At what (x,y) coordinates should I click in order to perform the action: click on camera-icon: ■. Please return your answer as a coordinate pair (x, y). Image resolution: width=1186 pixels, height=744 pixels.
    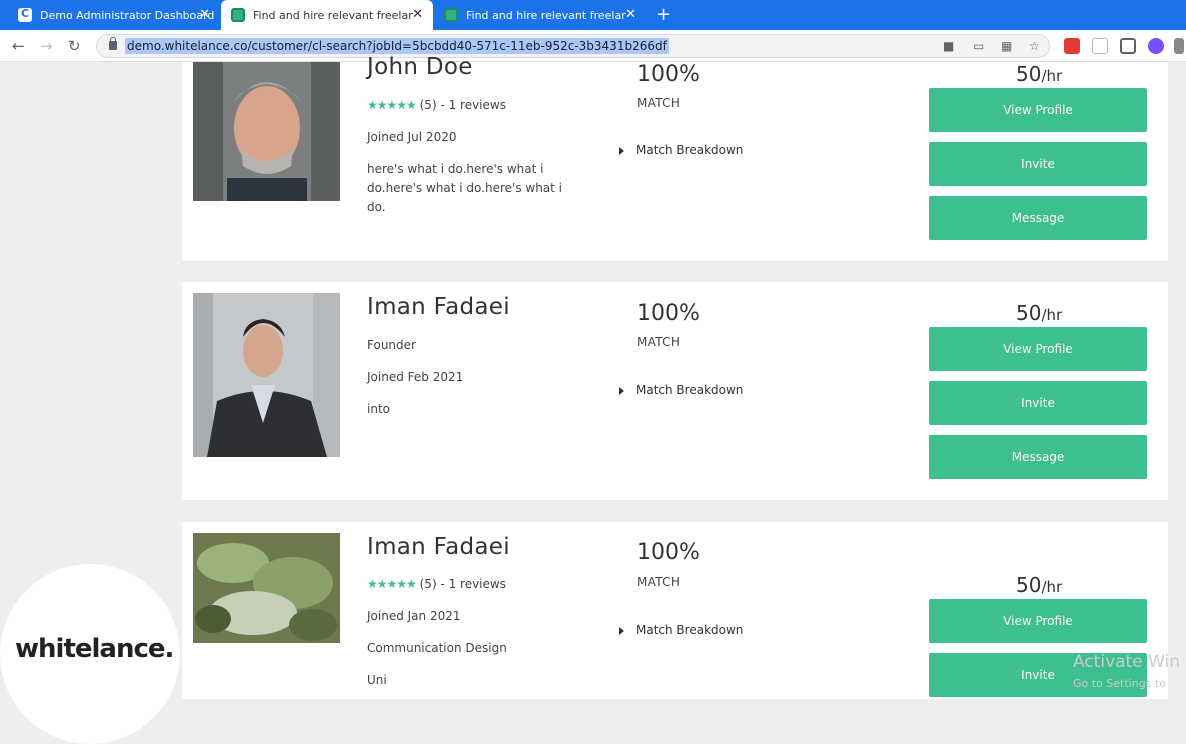
    Looking at the image, I should click on (948, 46).